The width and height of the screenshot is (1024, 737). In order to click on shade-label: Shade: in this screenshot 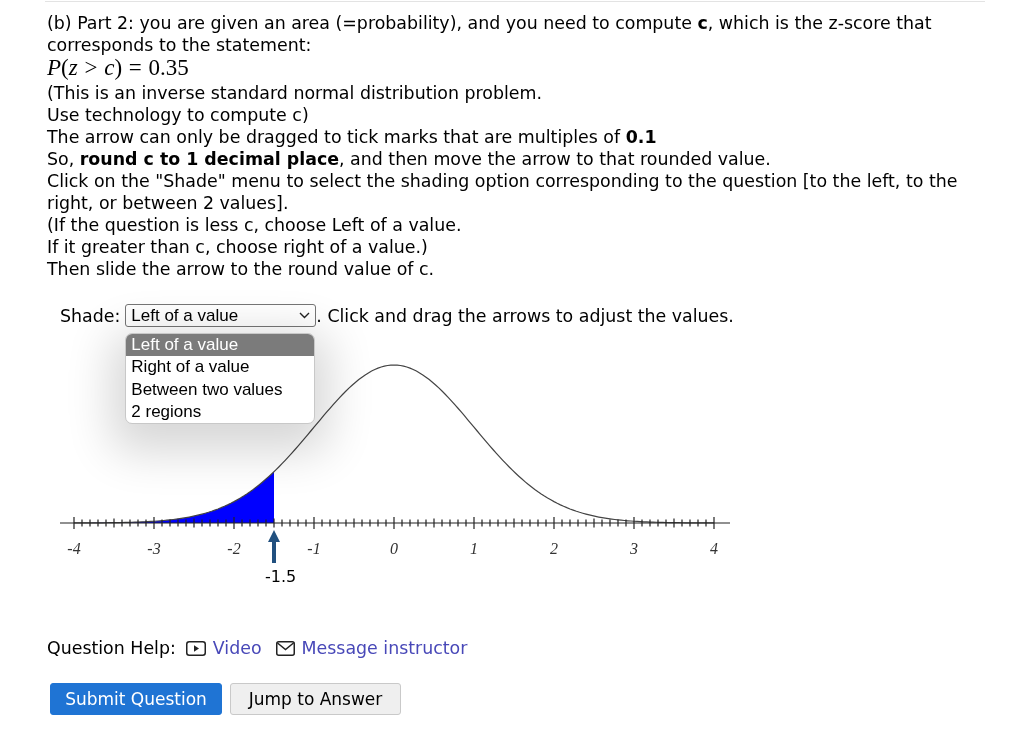, I will do `click(90, 316)`.